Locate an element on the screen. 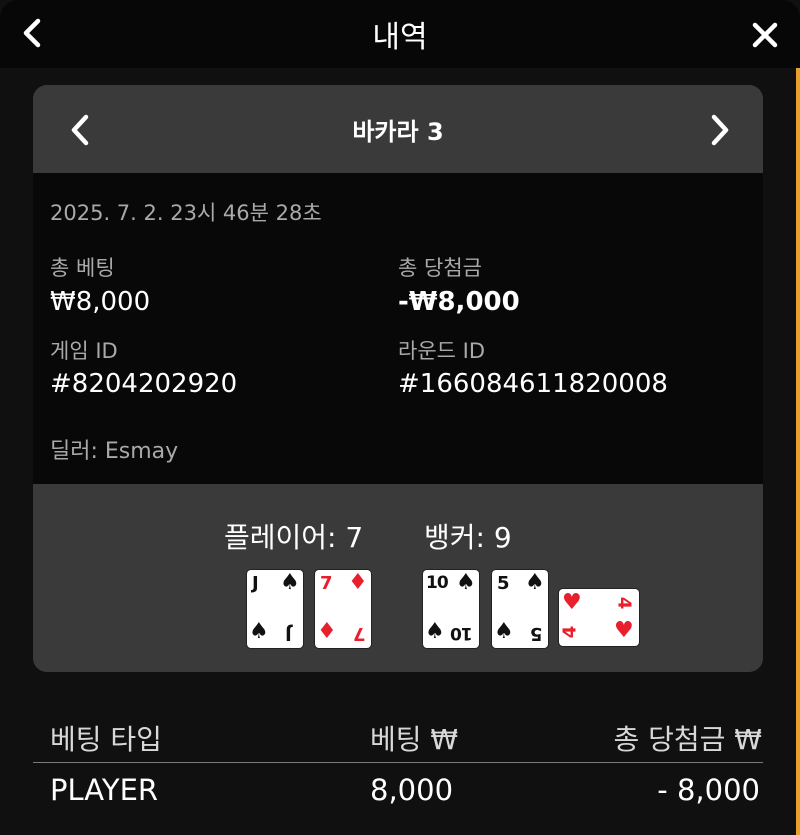 The height and width of the screenshot is (835, 800). column-bet-amount: 베팅 ₩ is located at coordinates (414, 739).